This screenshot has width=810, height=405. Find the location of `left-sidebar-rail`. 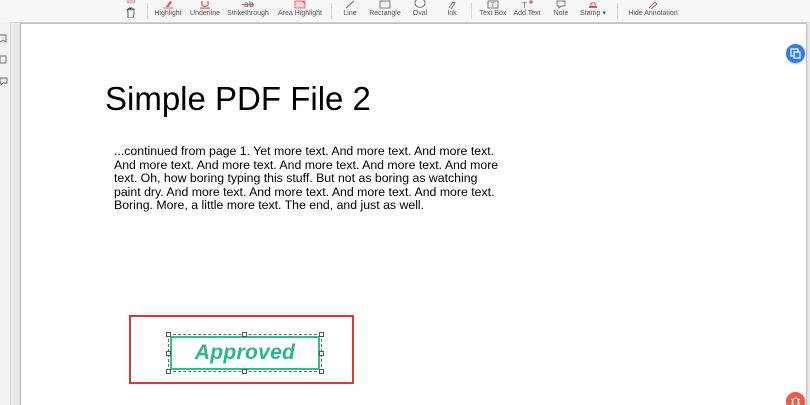

left-sidebar-rail is located at coordinates (5, 213).